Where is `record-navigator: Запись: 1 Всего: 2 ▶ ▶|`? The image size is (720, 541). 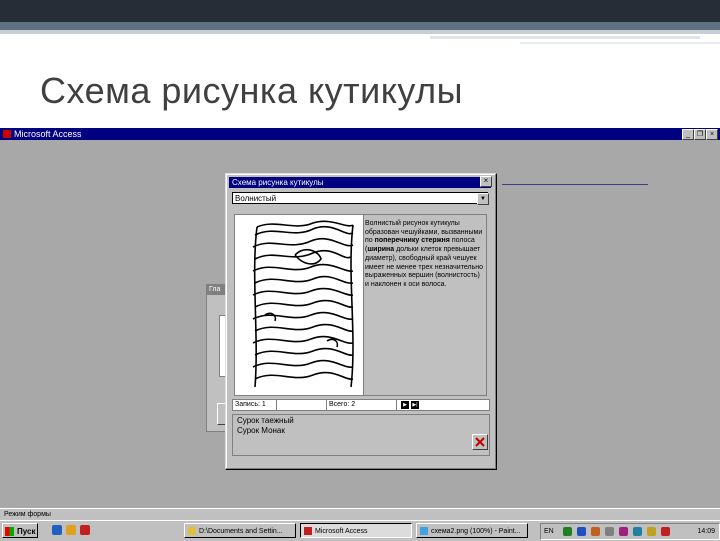 record-navigator: Запись: 1 Всего: 2 ▶ ▶| is located at coordinates (361, 405).